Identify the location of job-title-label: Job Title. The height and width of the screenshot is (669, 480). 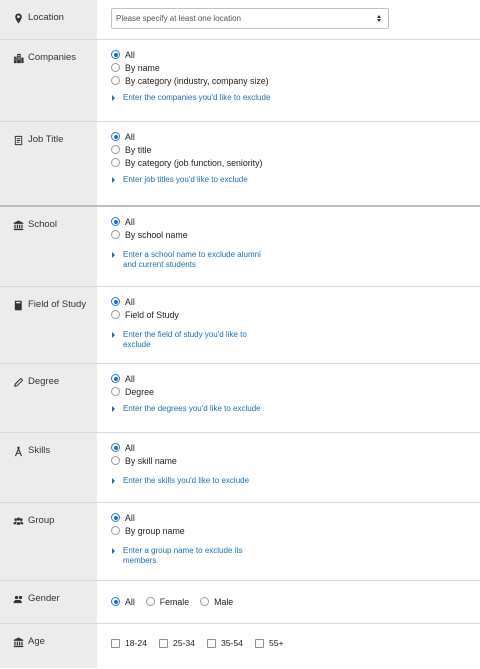
(46, 139).